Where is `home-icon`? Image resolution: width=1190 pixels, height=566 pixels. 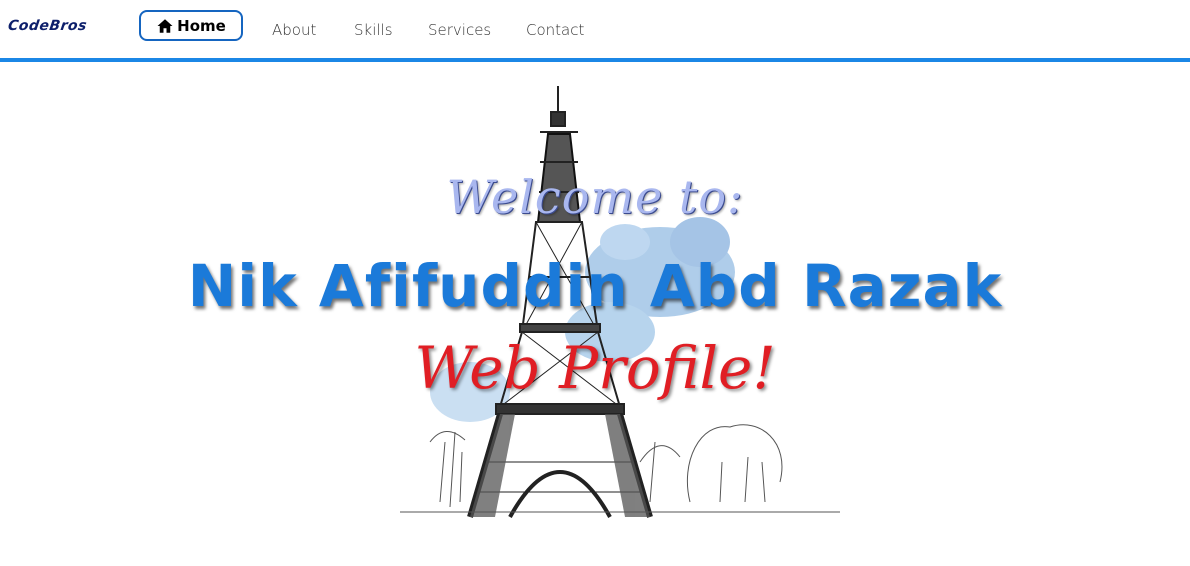
home-icon is located at coordinates (165, 25).